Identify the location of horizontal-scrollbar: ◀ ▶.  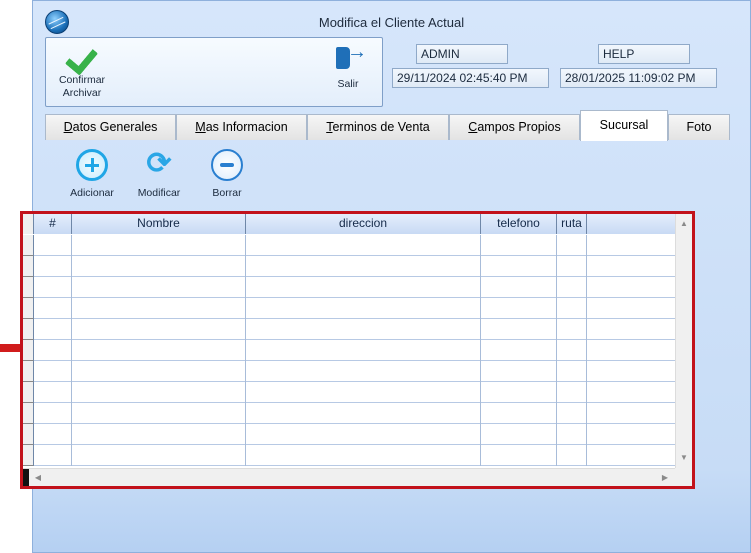
(349, 477).